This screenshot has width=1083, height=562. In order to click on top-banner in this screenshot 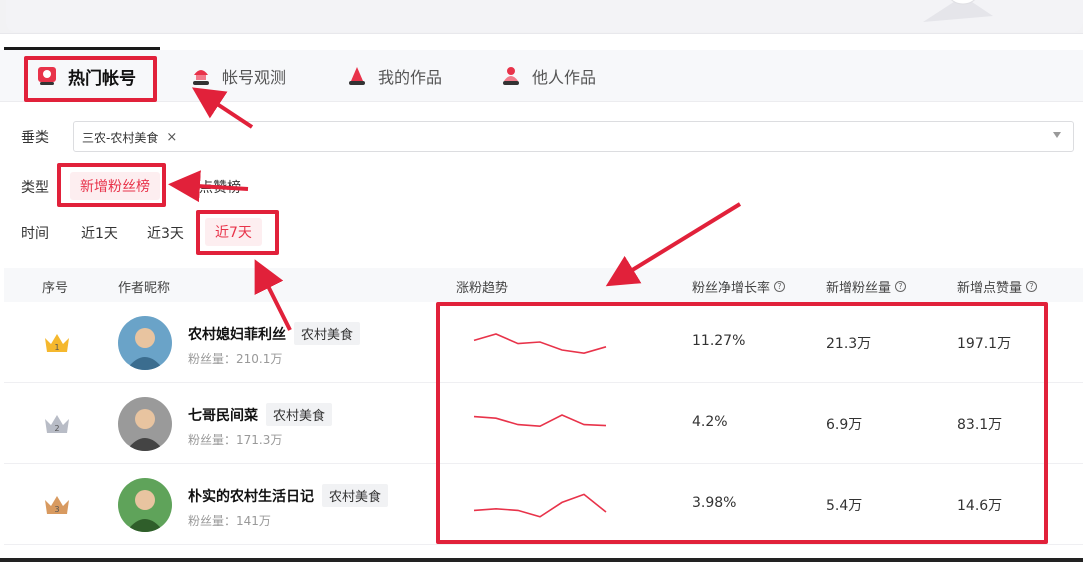, I will do `click(541, 17)`.